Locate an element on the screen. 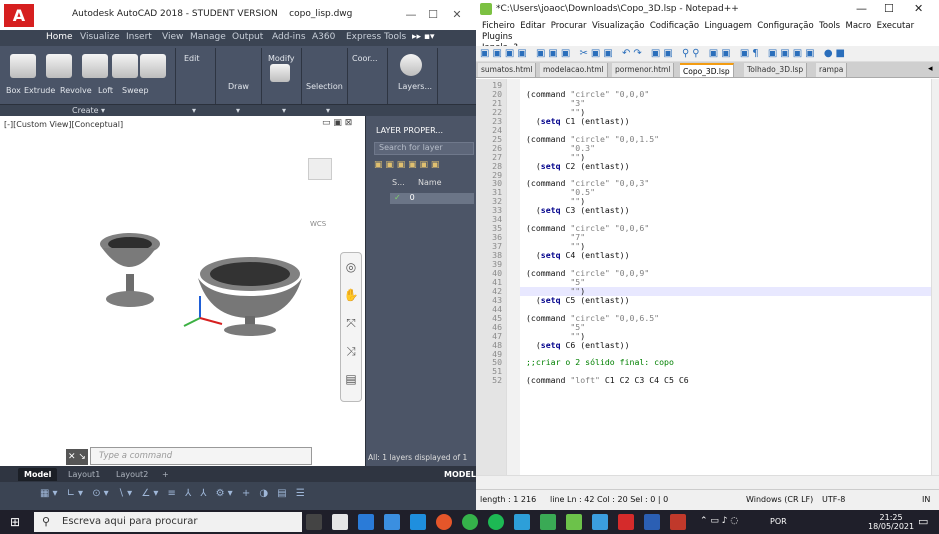 The image size is (939, 534). layer-tools-icons: ▣ ▣ ▣ ▣ ▣ ▣ is located at coordinates (406, 165).